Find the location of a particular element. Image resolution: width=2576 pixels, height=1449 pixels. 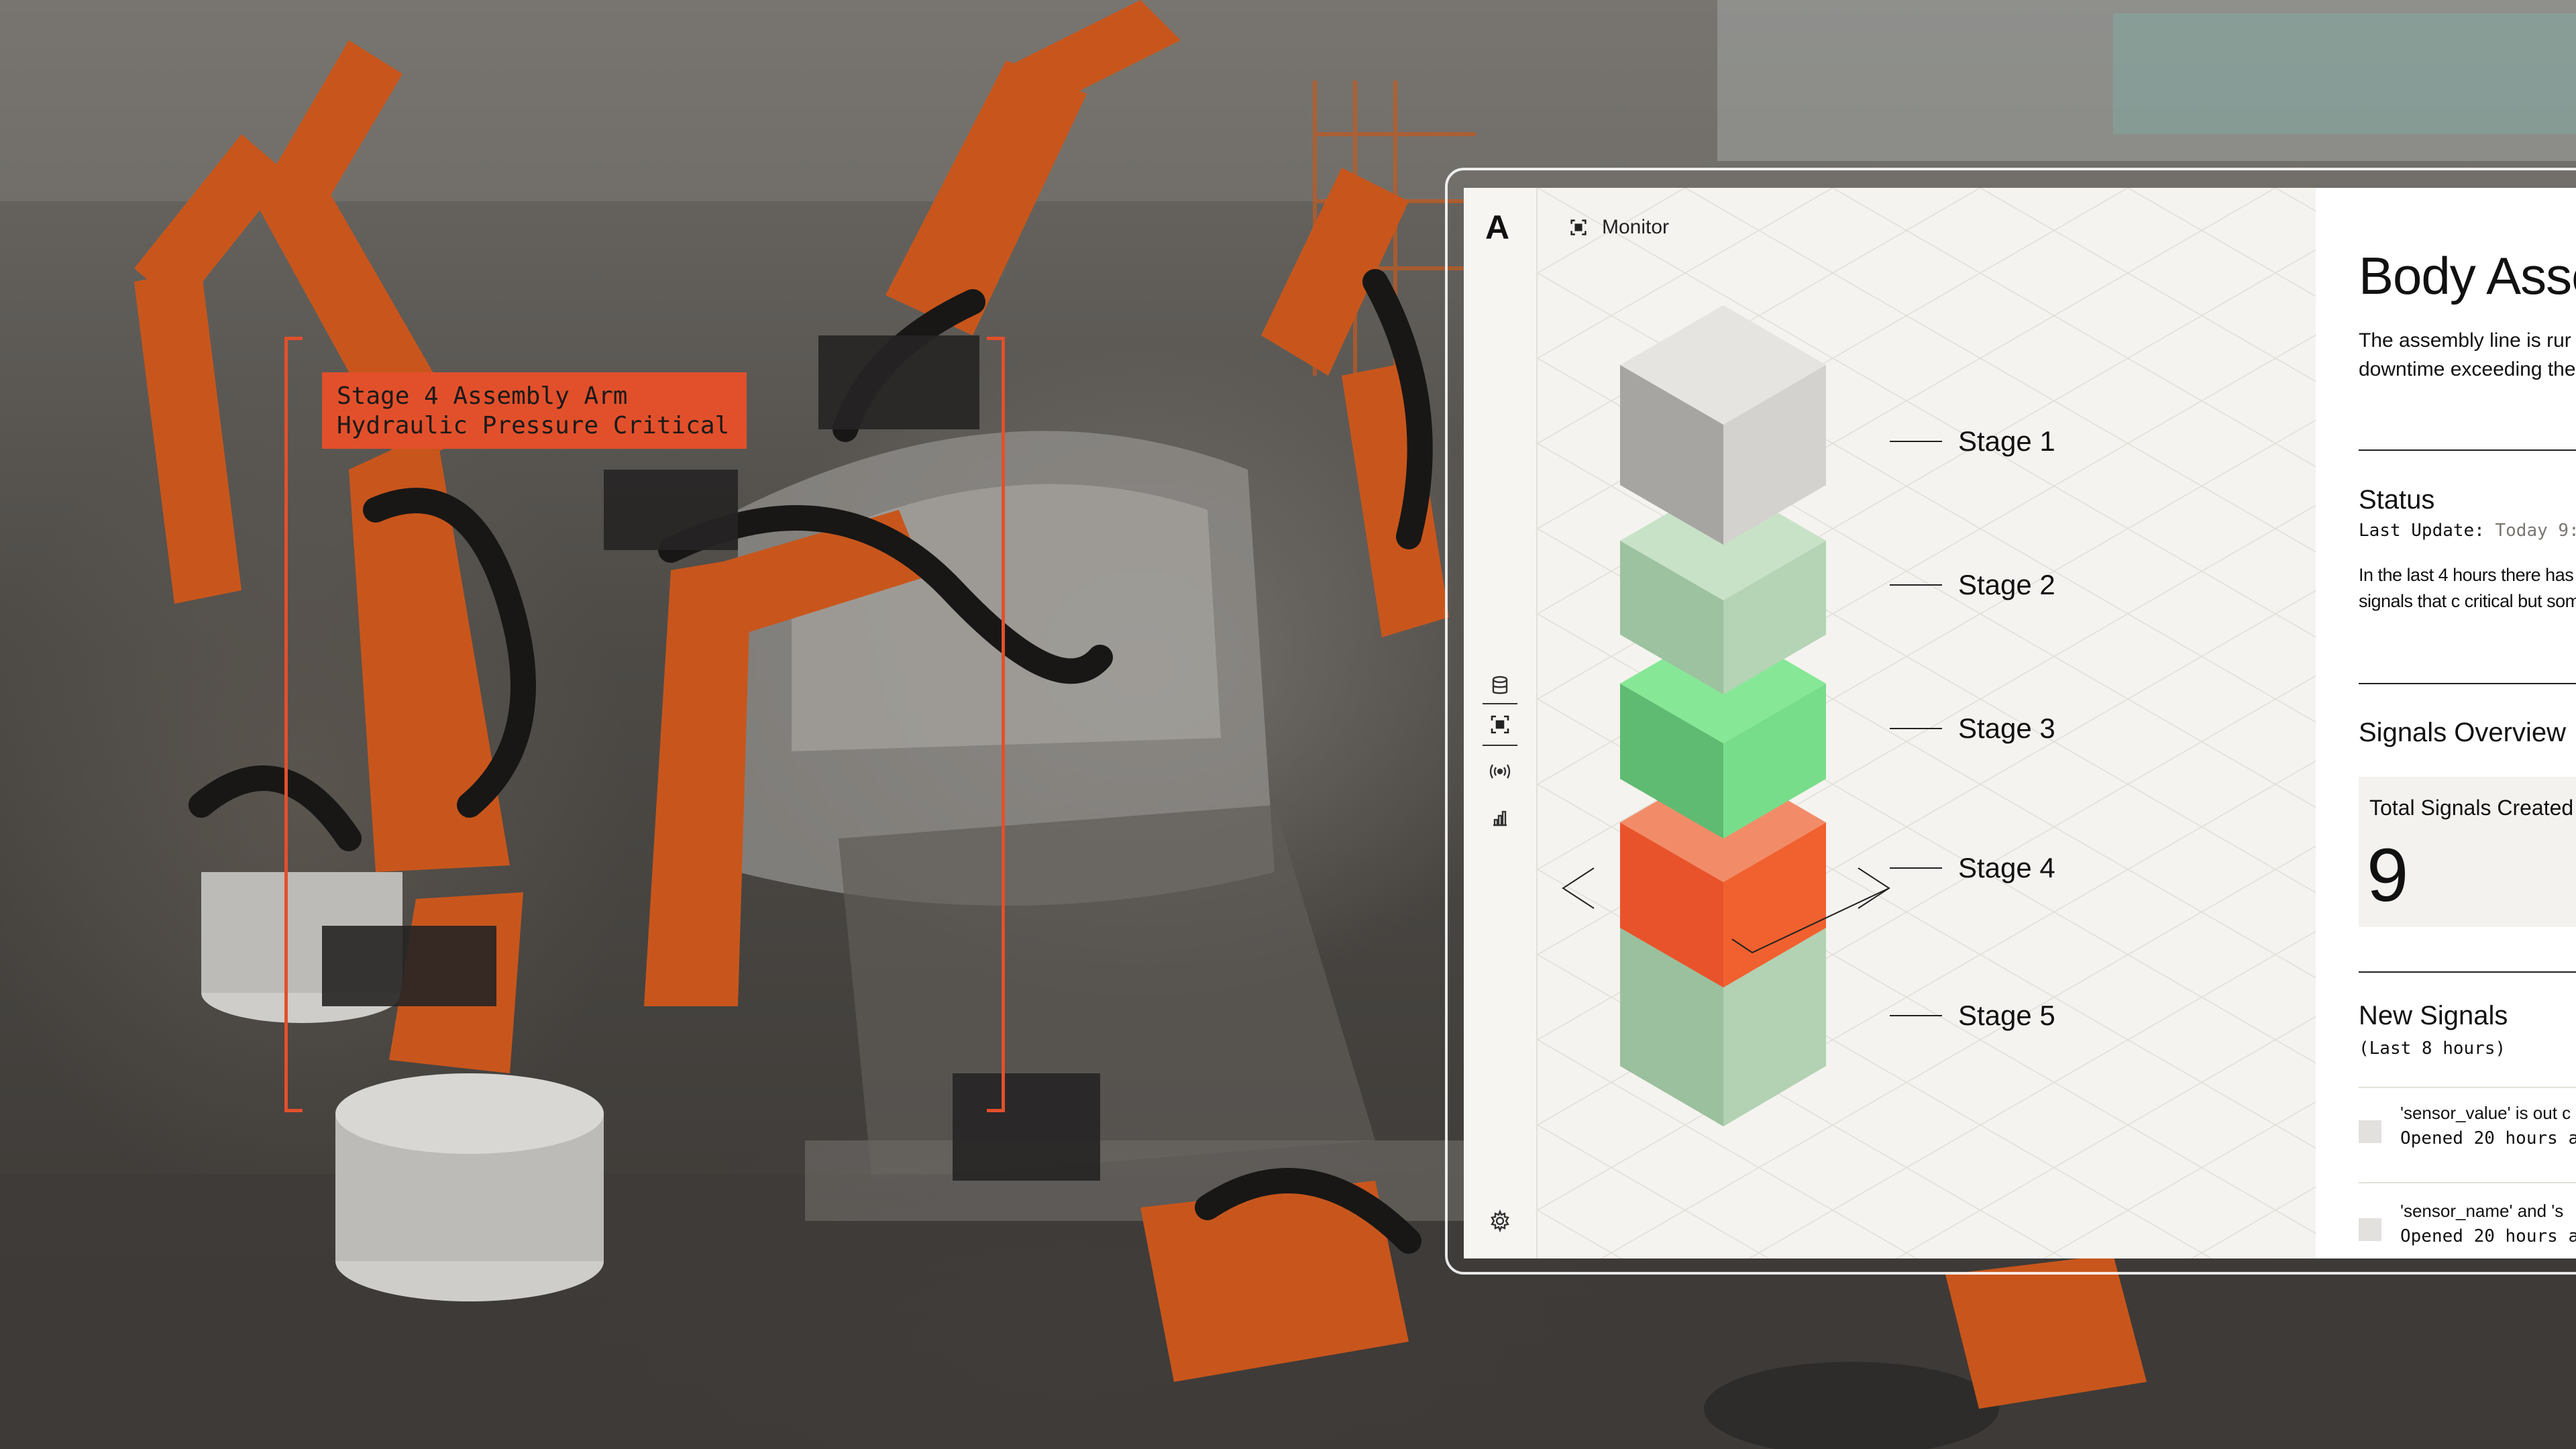

stage-3-text: Stage 3 is located at coordinates (2006, 728).